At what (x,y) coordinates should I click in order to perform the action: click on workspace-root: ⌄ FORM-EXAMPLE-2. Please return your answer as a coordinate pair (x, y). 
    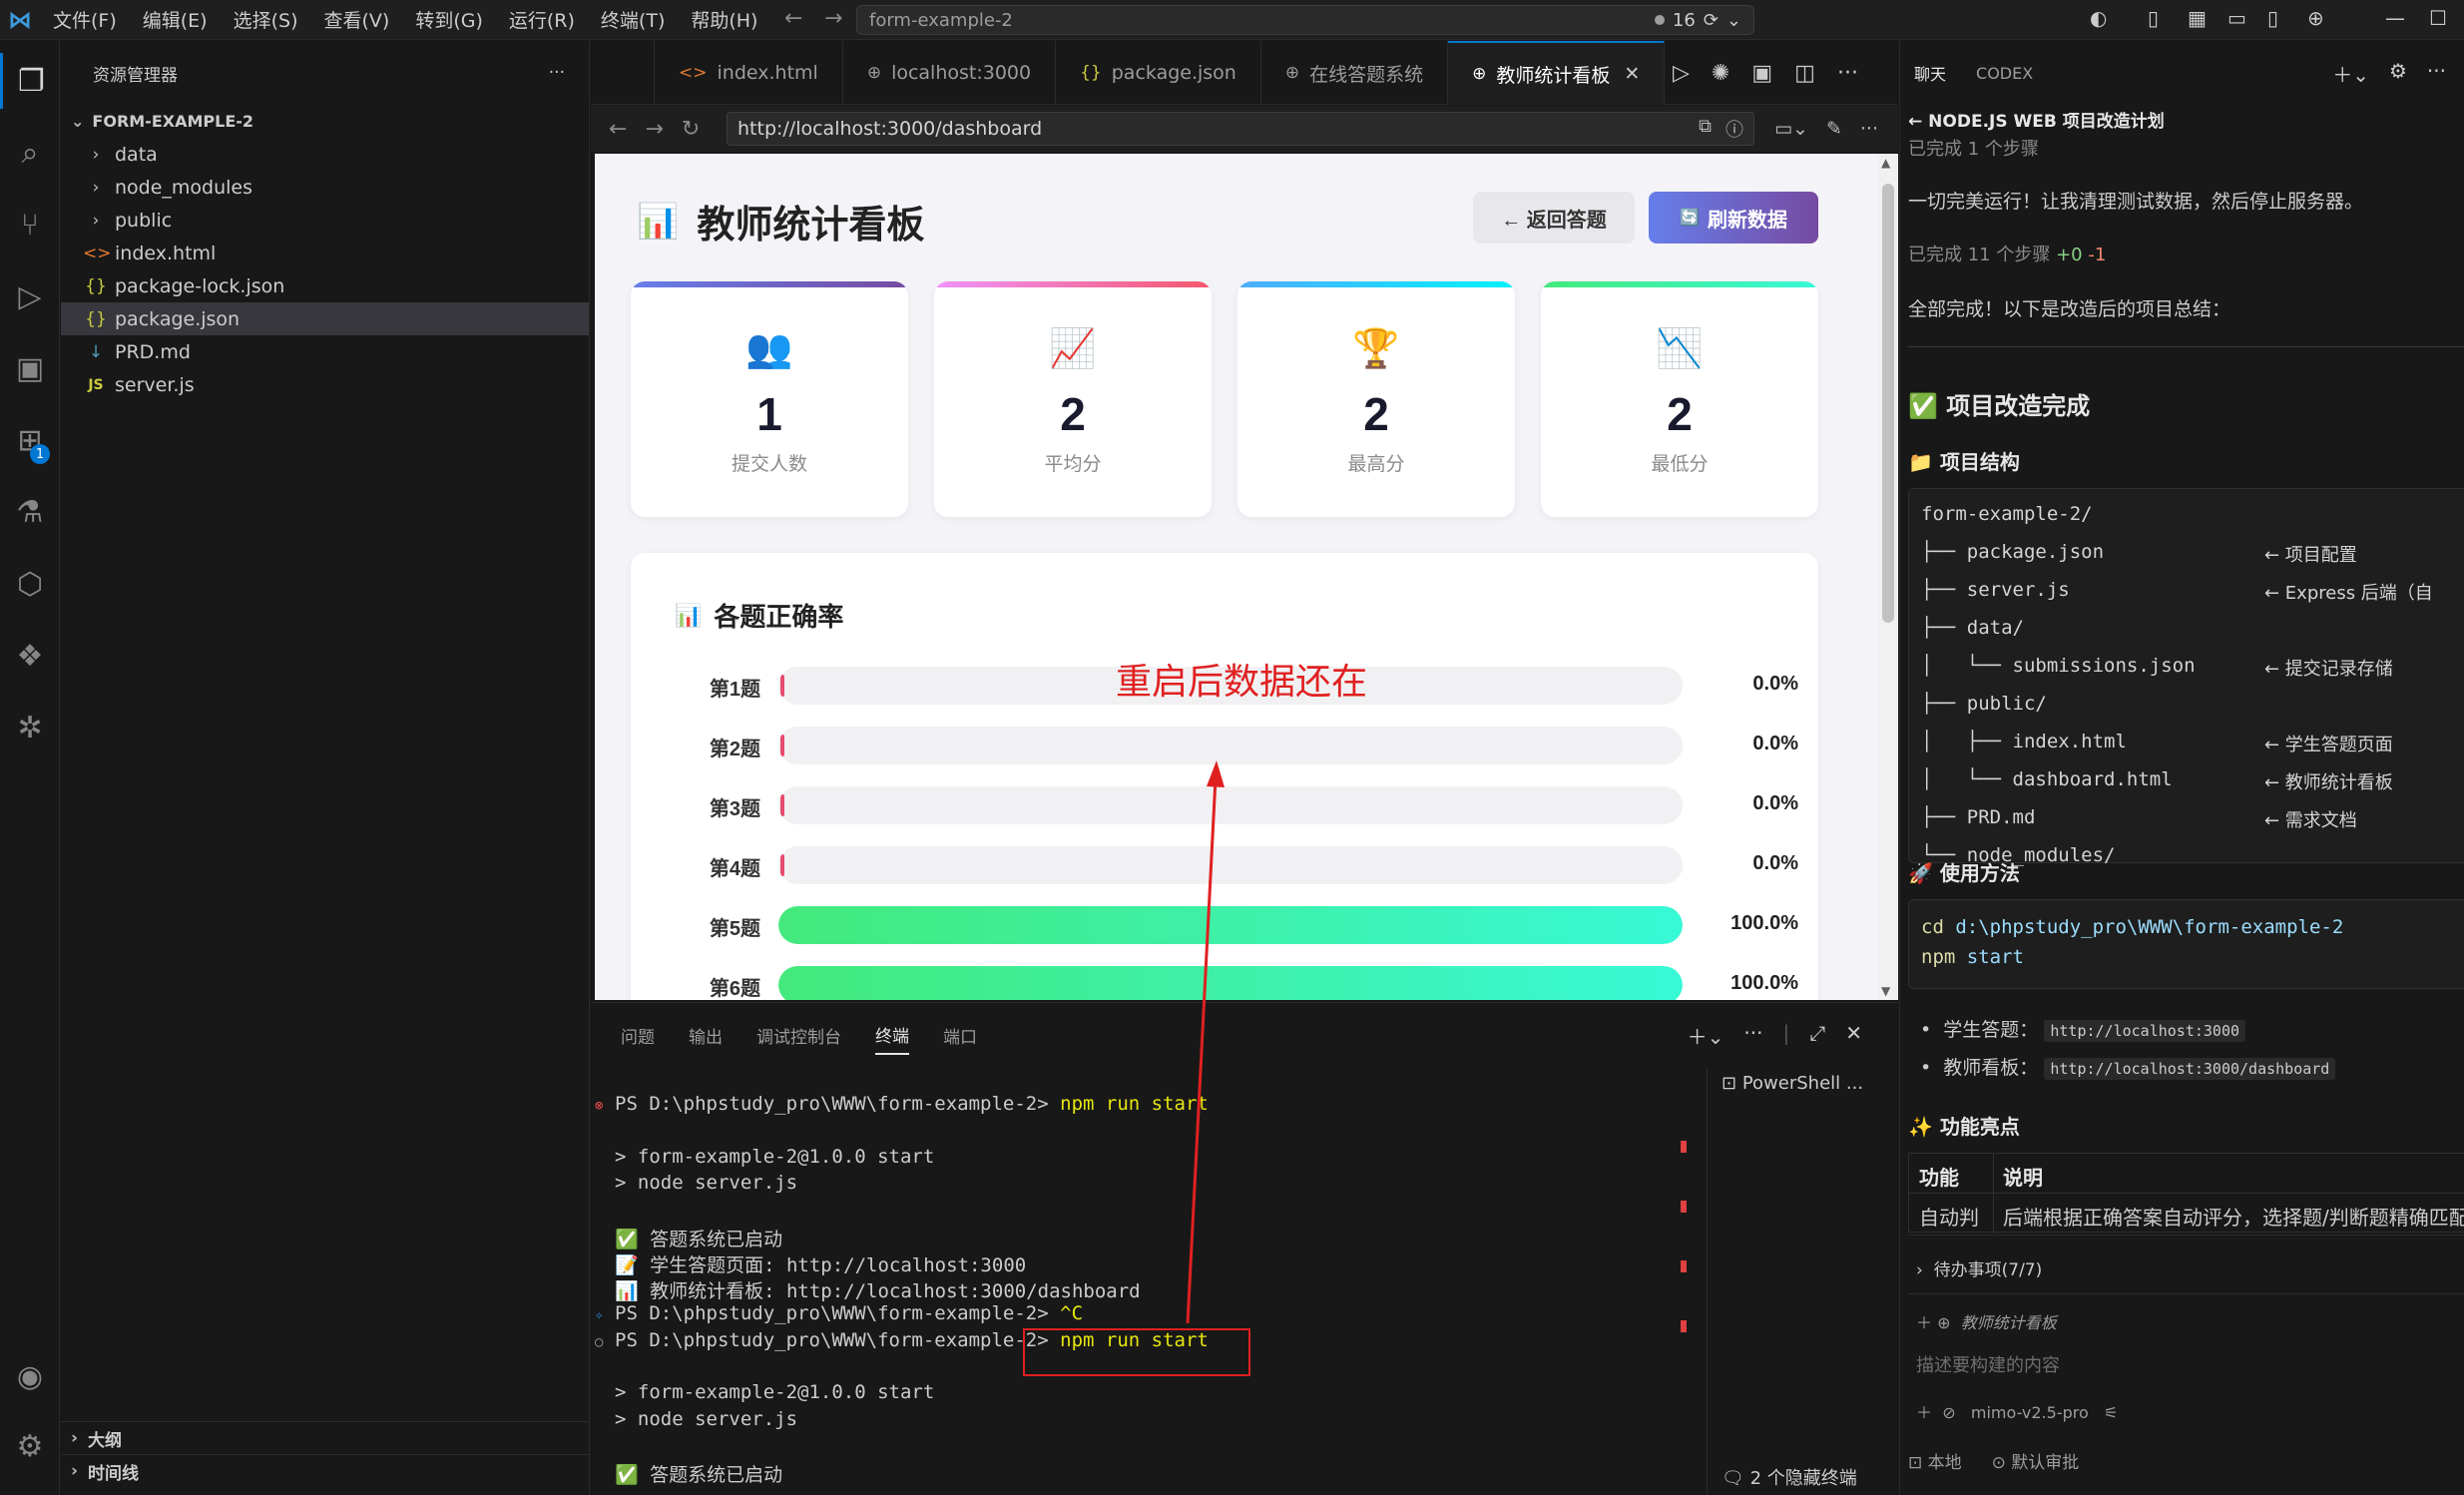
    Looking at the image, I should click on (325, 121).